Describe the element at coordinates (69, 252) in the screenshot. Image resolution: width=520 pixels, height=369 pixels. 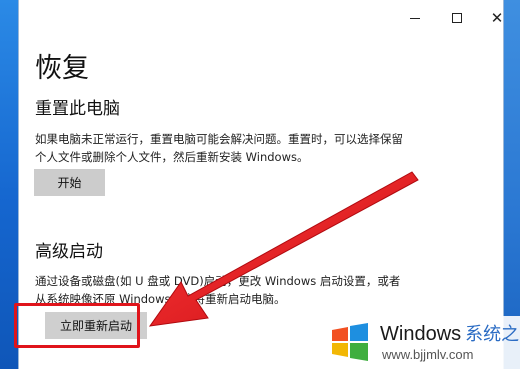
I see `advanced-startup-heading: 高级启动` at that location.